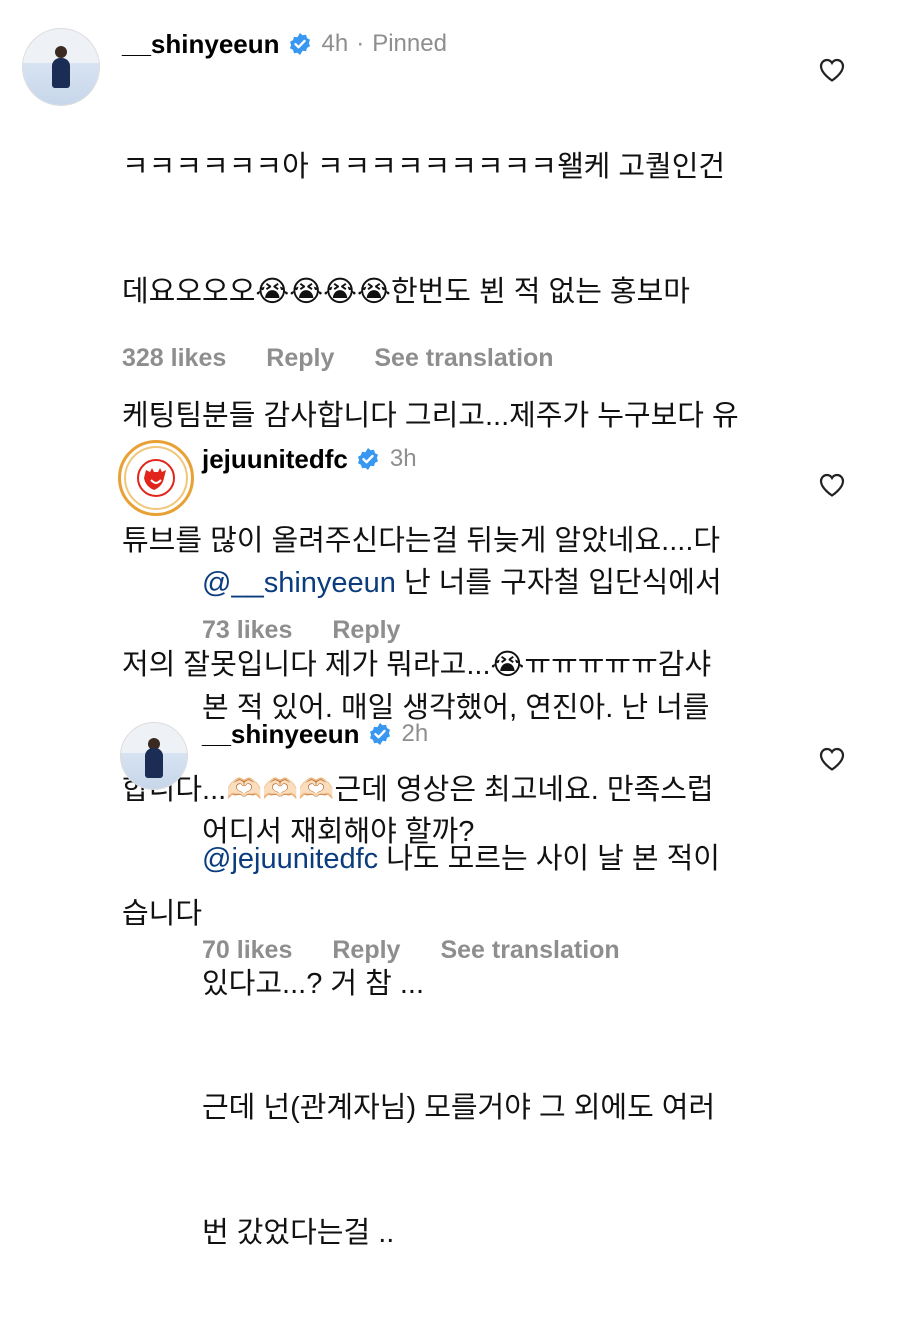 The width and height of the screenshot is (900, 1337). Describe the element at coordinates (459, 1108) in the screenshot. I see `comment-line: 근데 넌(관계자님) 모를거야 그 외에도 여러` at that location.